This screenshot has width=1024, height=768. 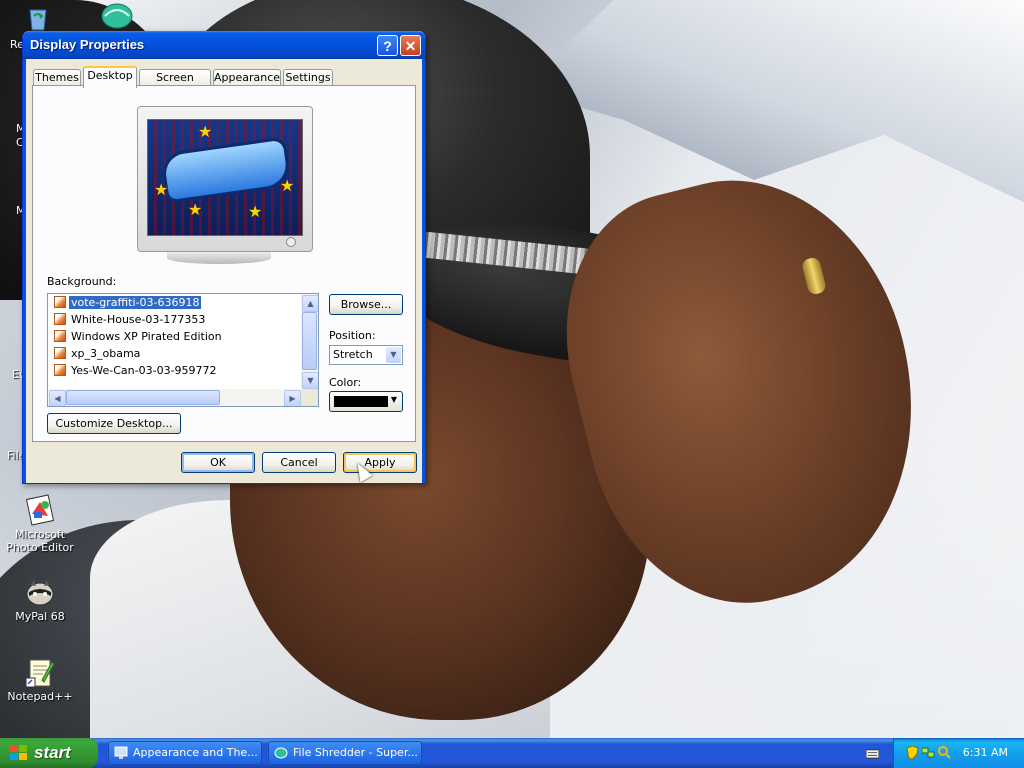 I want to click on scroll-right-button: ▶, so click(x=292, y=398).